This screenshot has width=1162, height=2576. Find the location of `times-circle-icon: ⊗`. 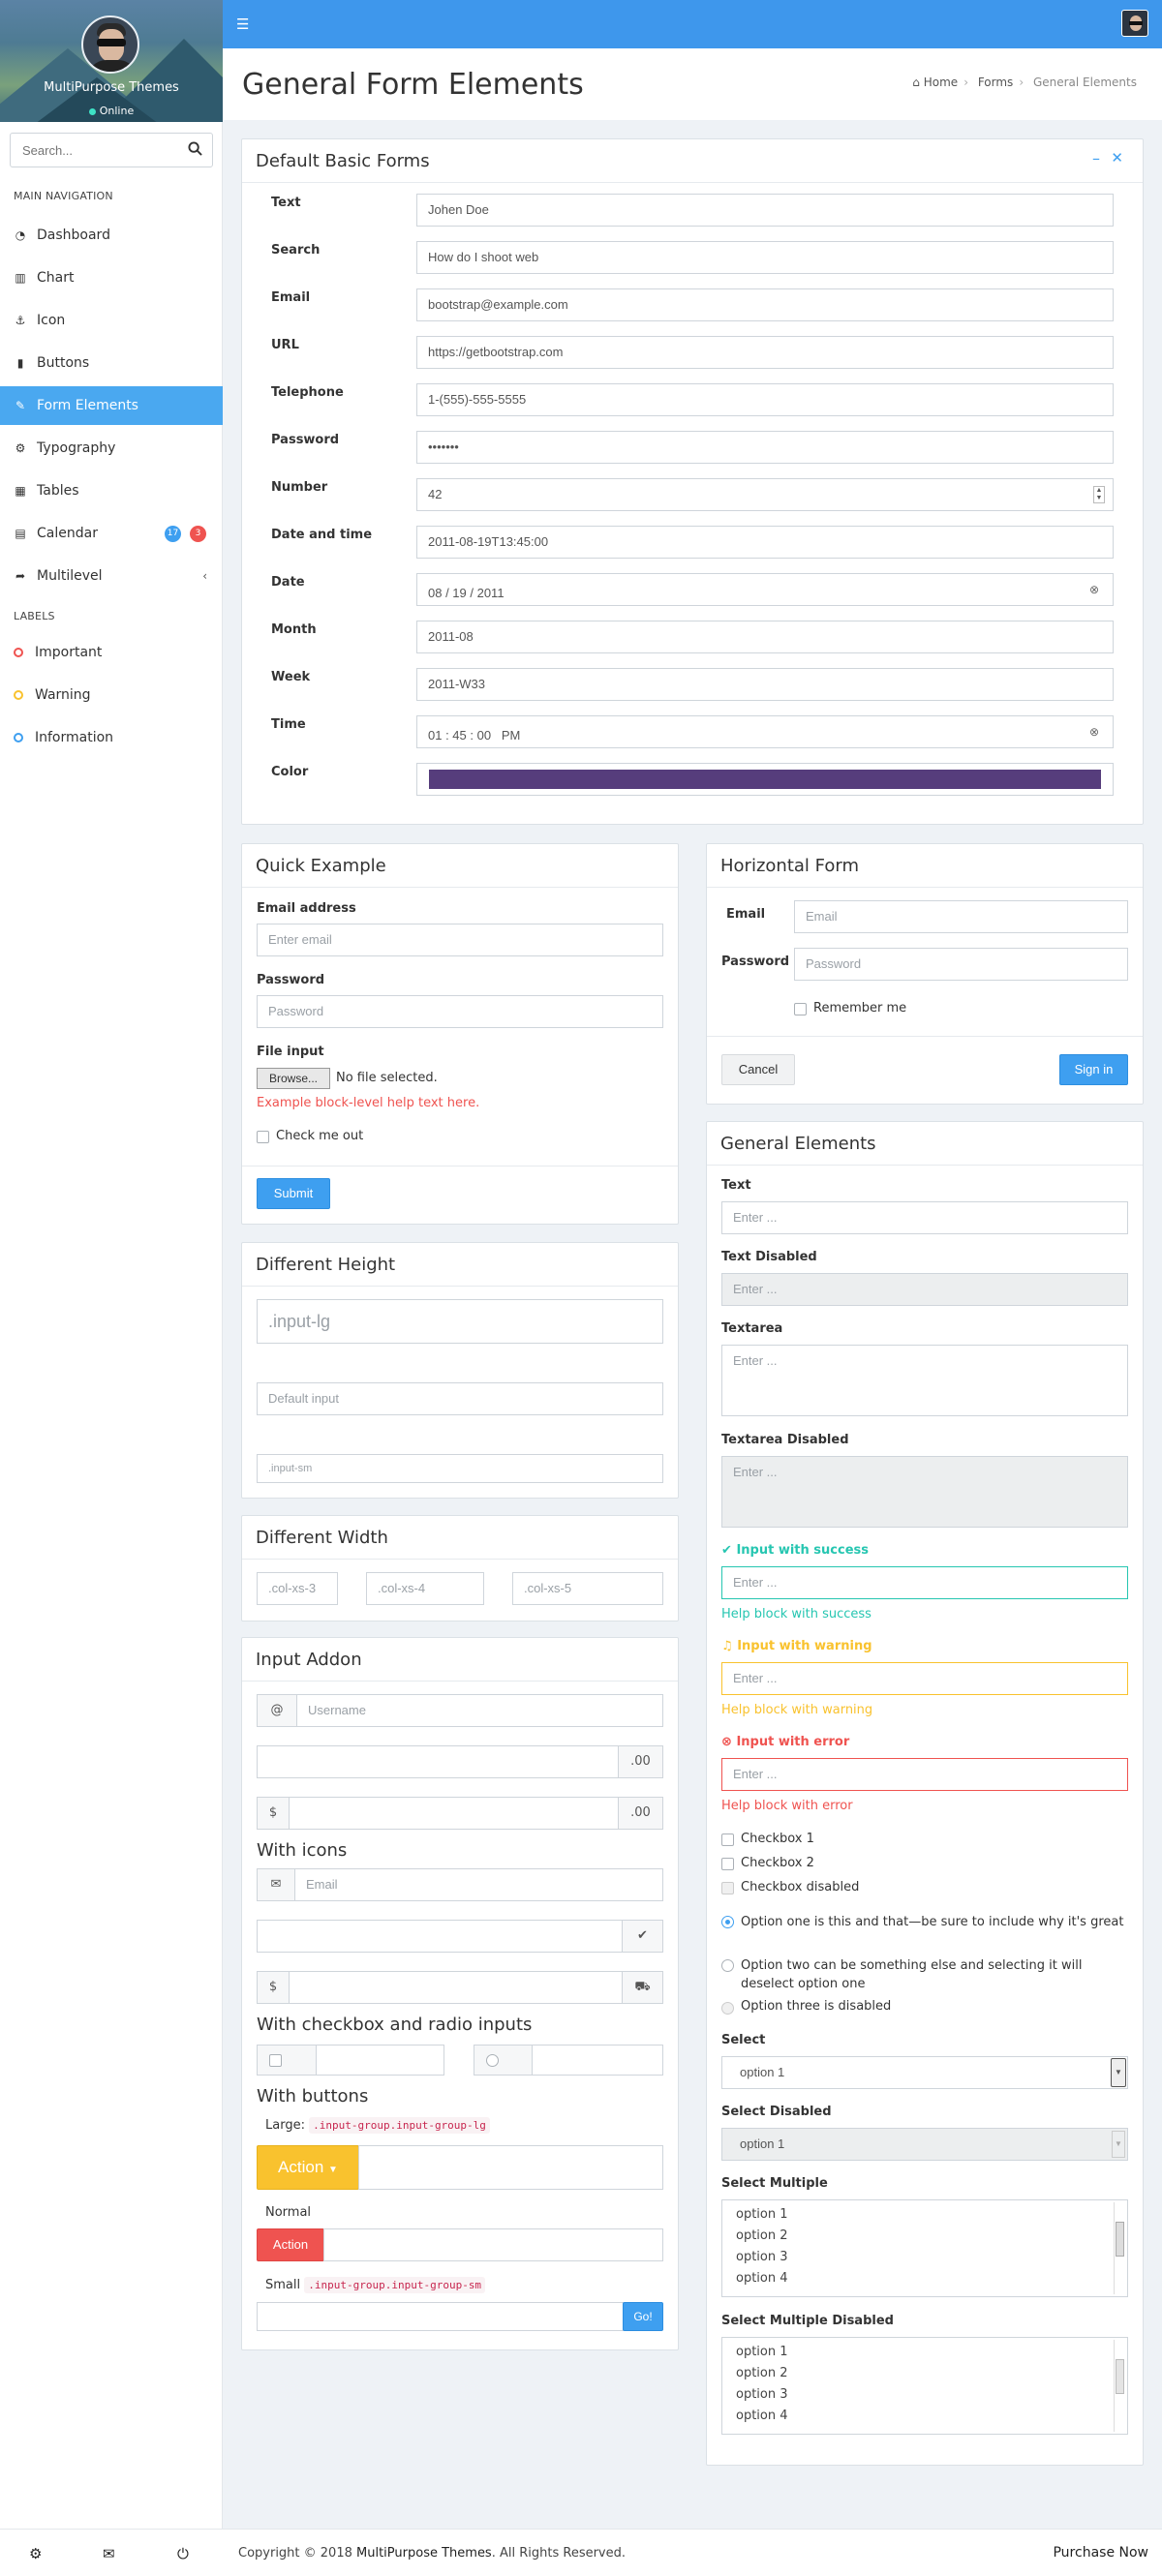

times-circle-icon: ⊗ is located at coordinates (727, 1742).